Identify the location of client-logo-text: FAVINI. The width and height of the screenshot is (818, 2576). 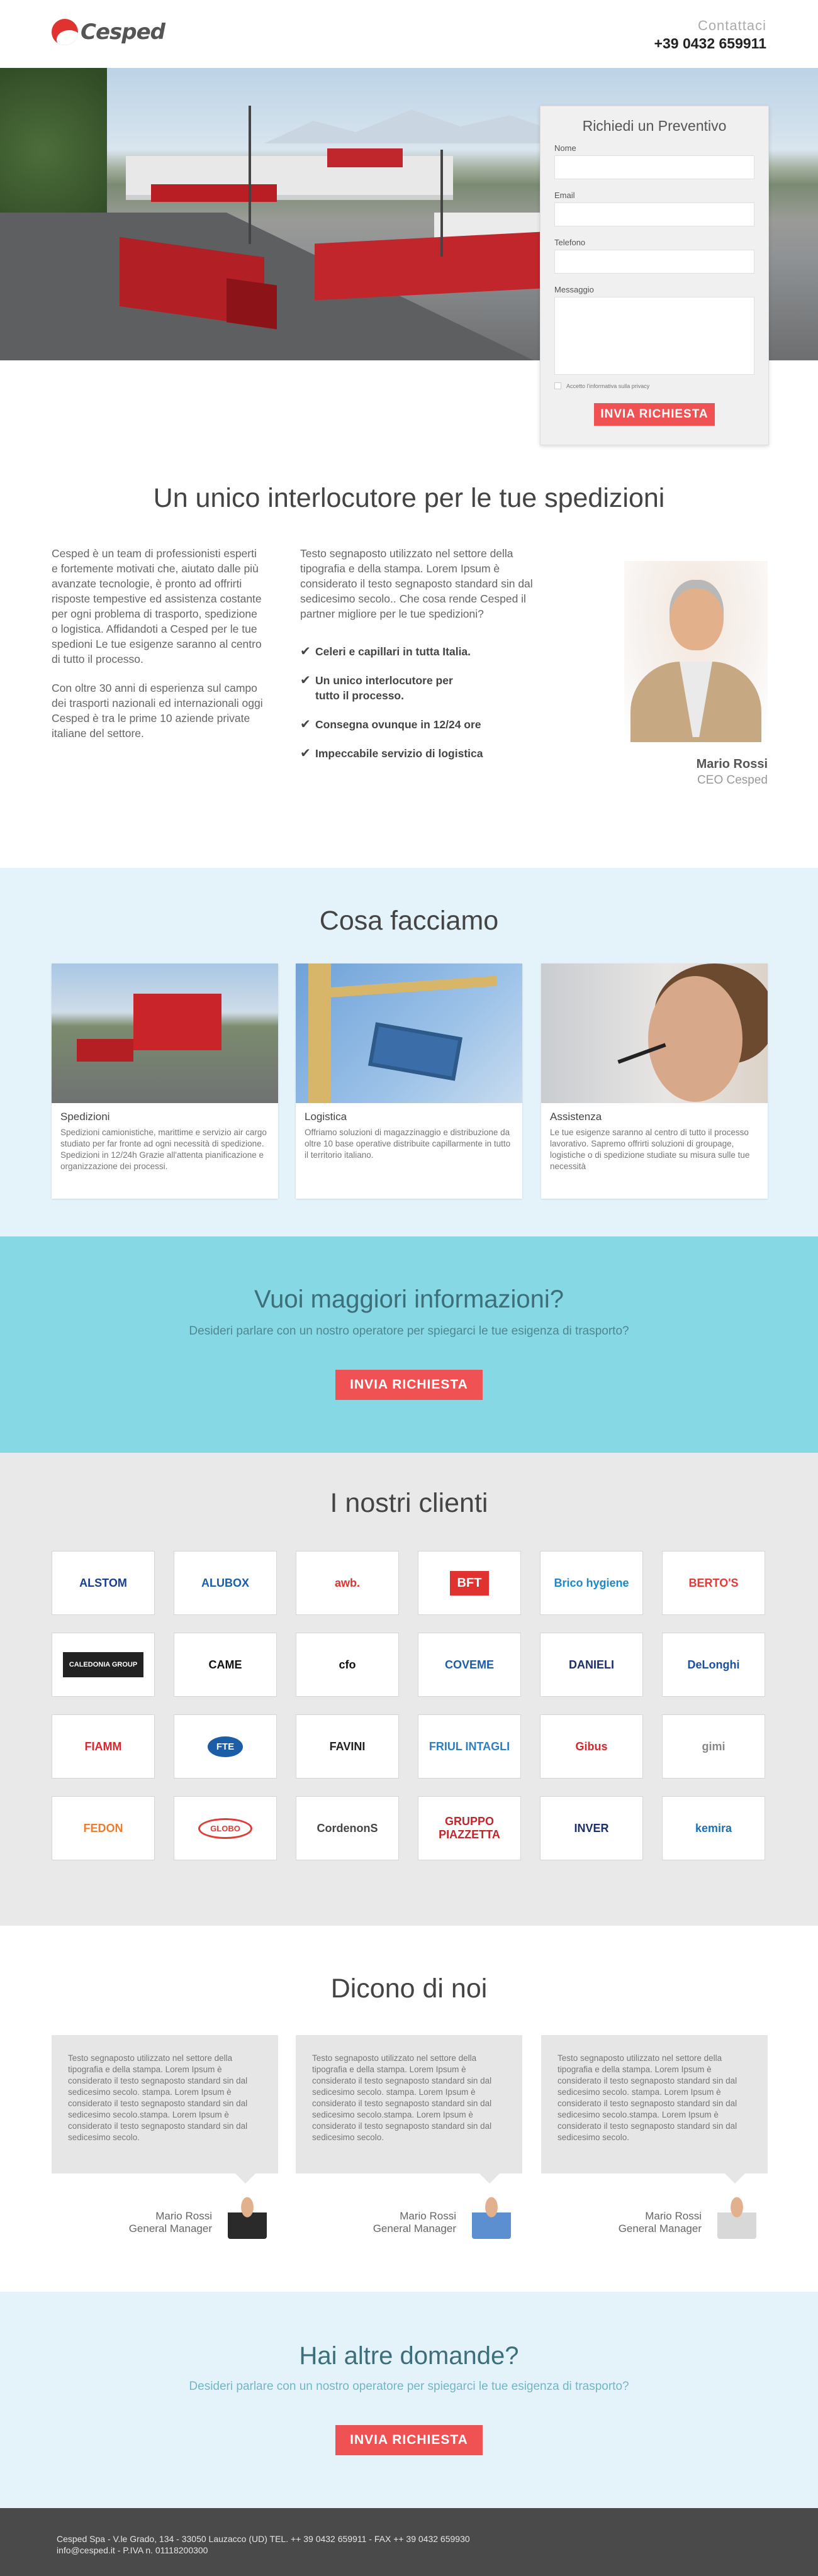
(347, 1746).